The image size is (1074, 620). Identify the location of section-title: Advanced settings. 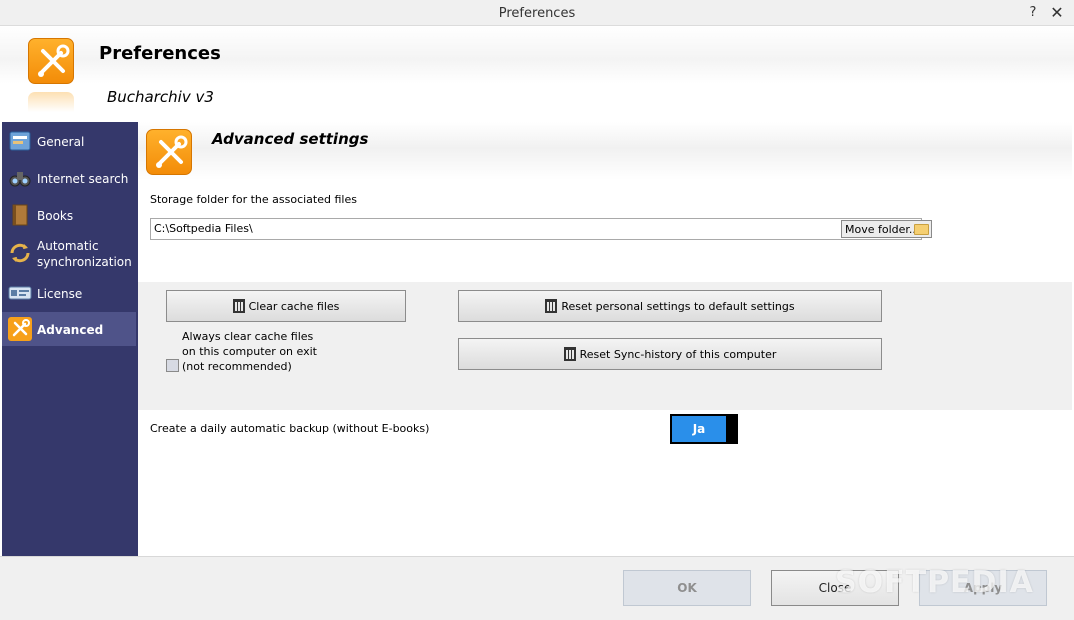
(290, 139).